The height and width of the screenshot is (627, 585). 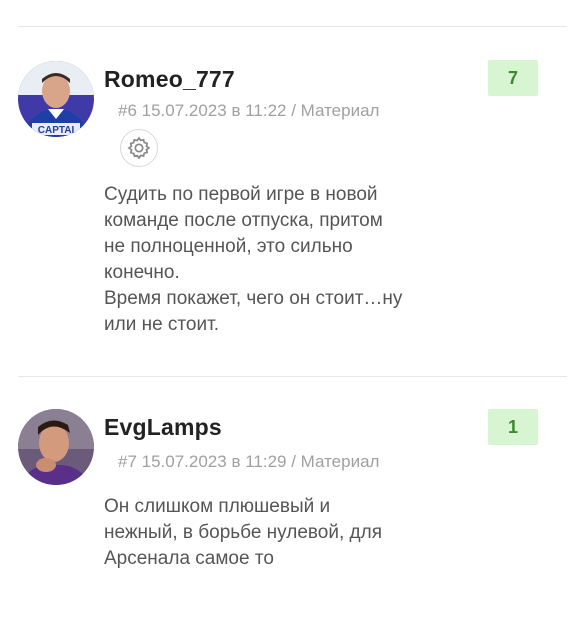 What do you see at coordinates (292, 376) in the screenshot?
I see `comment-divider` at bounding box center [292, 376].